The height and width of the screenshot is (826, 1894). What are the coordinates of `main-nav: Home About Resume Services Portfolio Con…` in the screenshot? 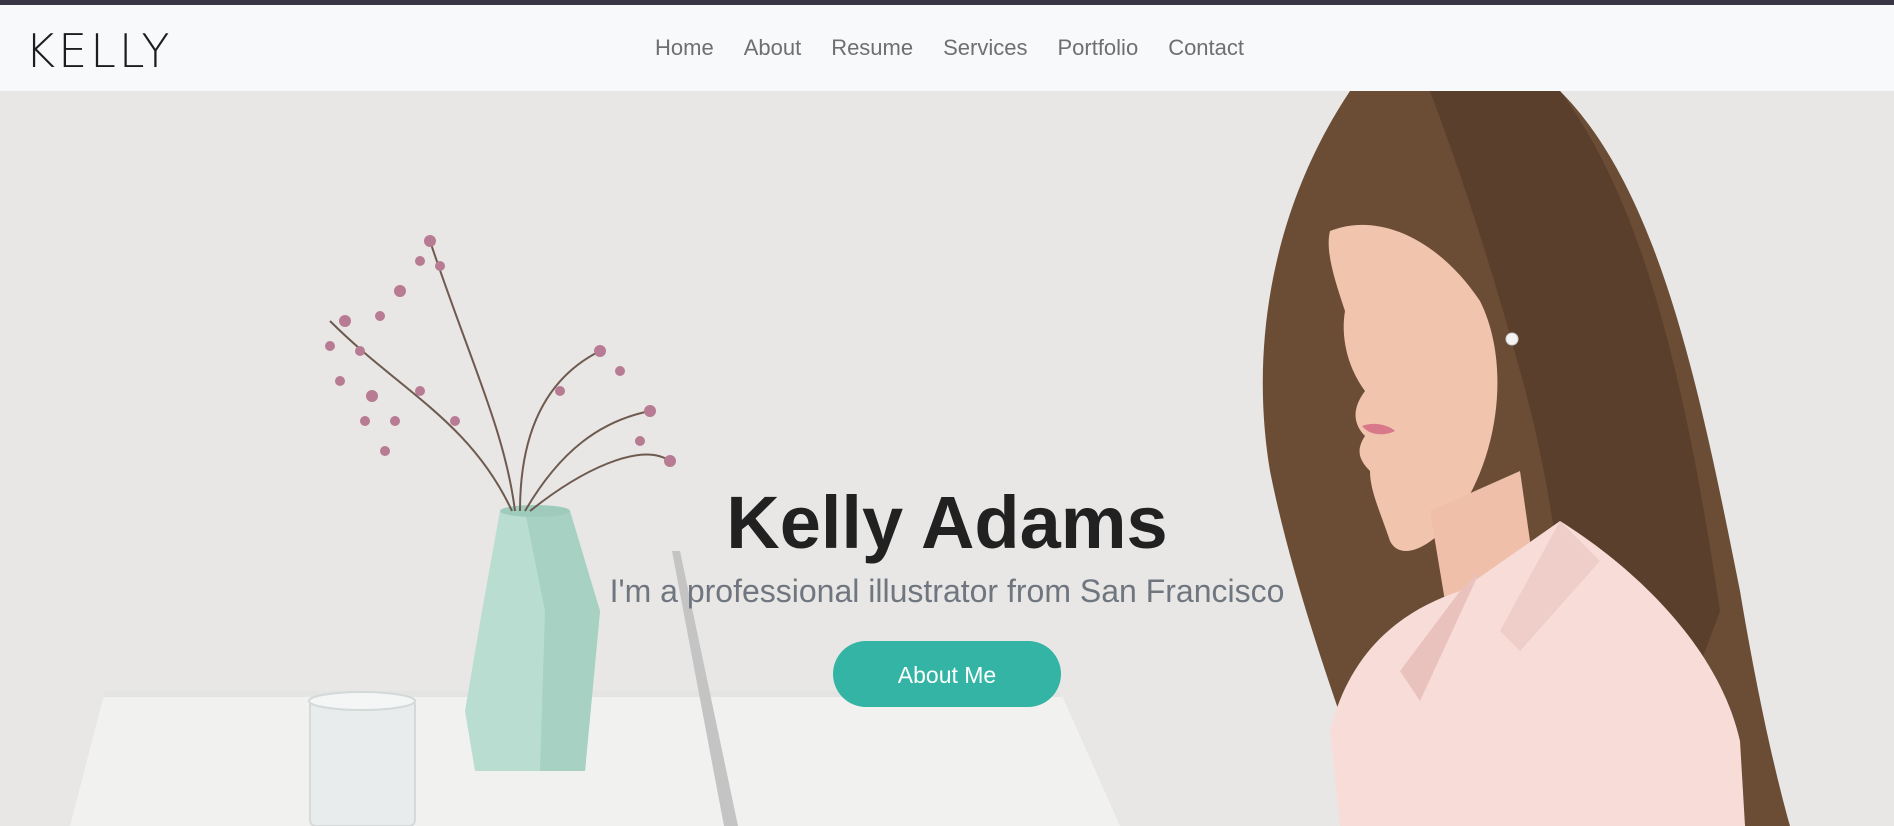 It's located at (964, 48).